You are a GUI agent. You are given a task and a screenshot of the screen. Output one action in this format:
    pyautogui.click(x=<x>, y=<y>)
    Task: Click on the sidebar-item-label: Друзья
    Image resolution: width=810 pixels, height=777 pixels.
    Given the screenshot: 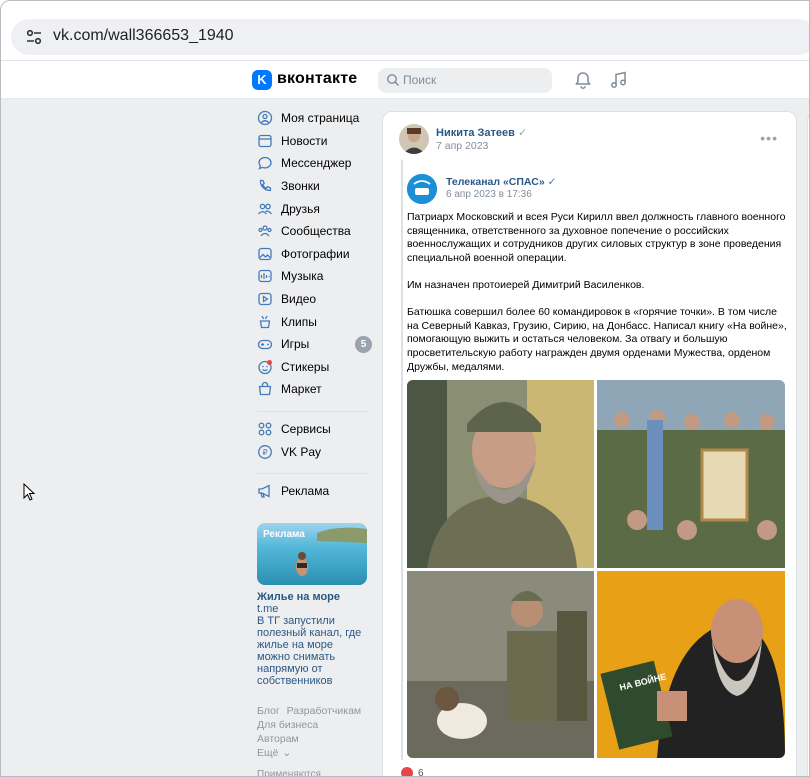 What is the action you would take?
    pyautogui.click(x=300, y=208)
    